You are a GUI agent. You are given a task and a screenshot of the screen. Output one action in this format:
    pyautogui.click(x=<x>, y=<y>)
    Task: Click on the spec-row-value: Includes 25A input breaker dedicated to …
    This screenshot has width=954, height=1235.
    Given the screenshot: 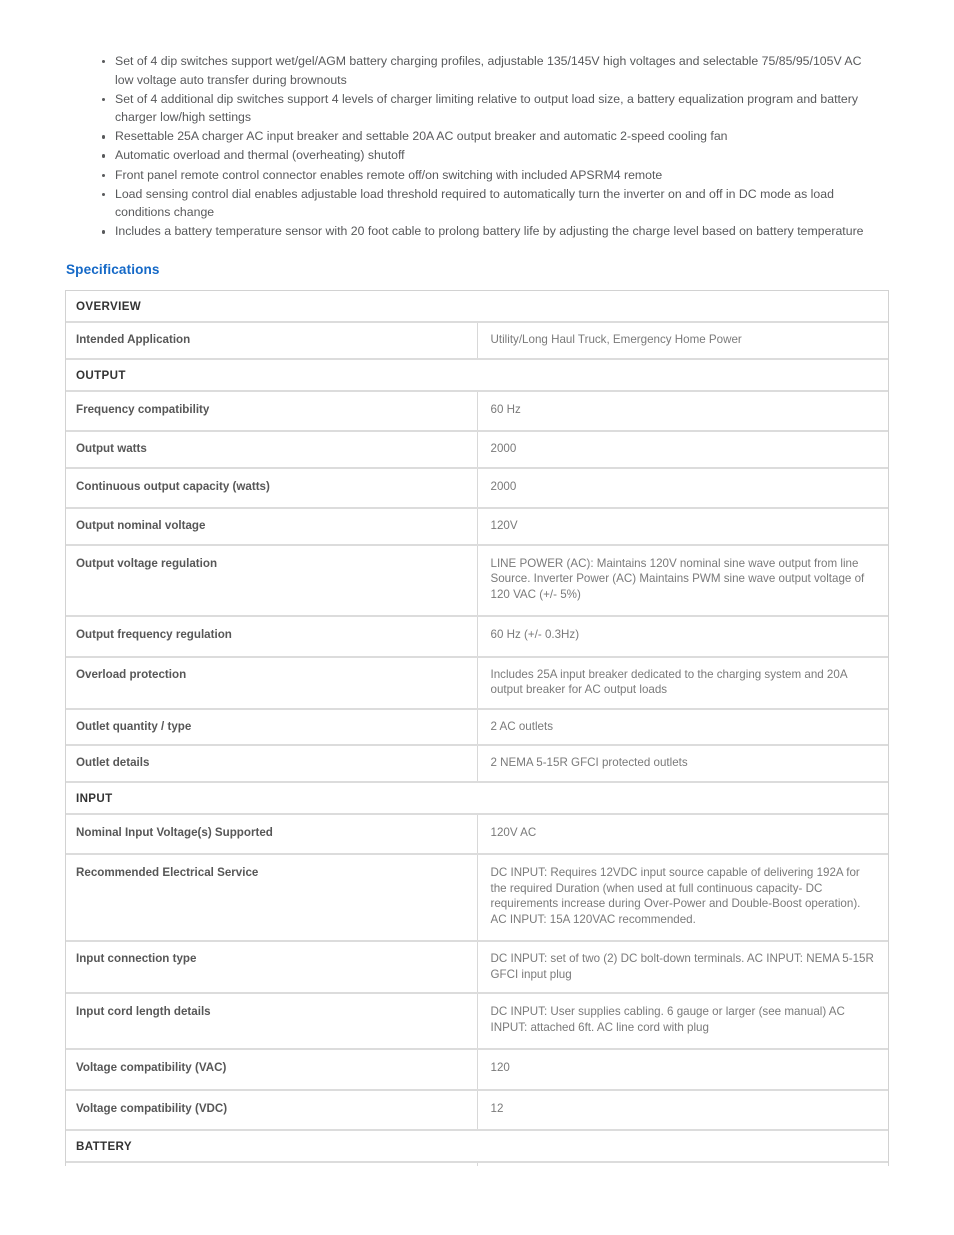 What is the action you would take?
    pyautogui.click(x=682, y=683)
    